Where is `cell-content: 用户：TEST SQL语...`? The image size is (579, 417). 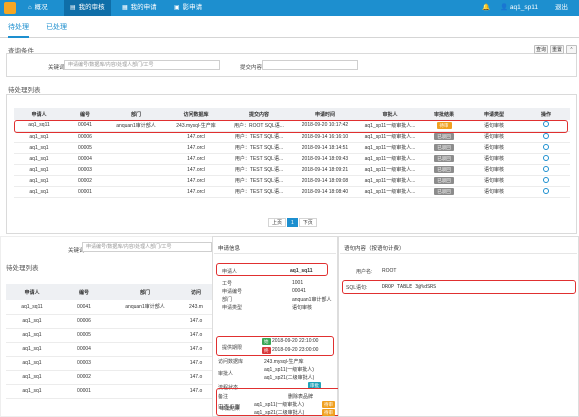
cell-content: 用户：TEST SQL语... is located at coordinates (259, 192).